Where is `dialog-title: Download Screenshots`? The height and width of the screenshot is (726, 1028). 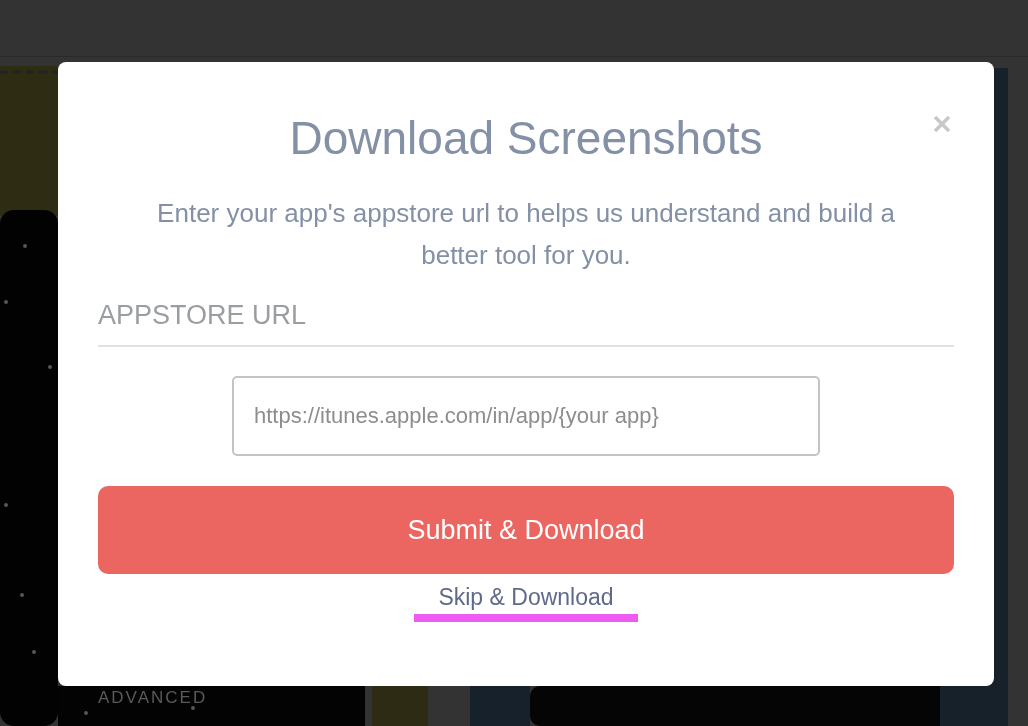
dialog-title: Download Screenshots is located at coordinates (526, 138).